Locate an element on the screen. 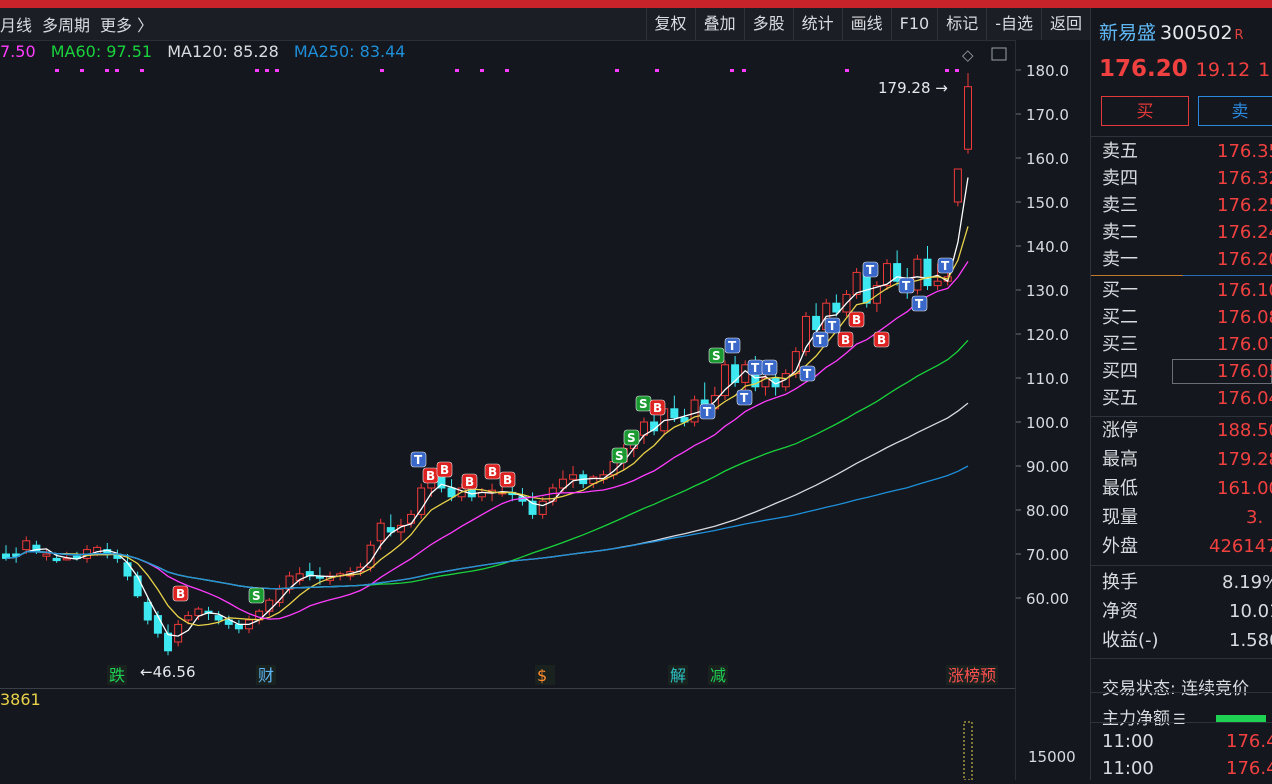 This screenshot has height=784, width=1272. ask-row: 卖四 176.32 is located at coordinates (1181, 178).